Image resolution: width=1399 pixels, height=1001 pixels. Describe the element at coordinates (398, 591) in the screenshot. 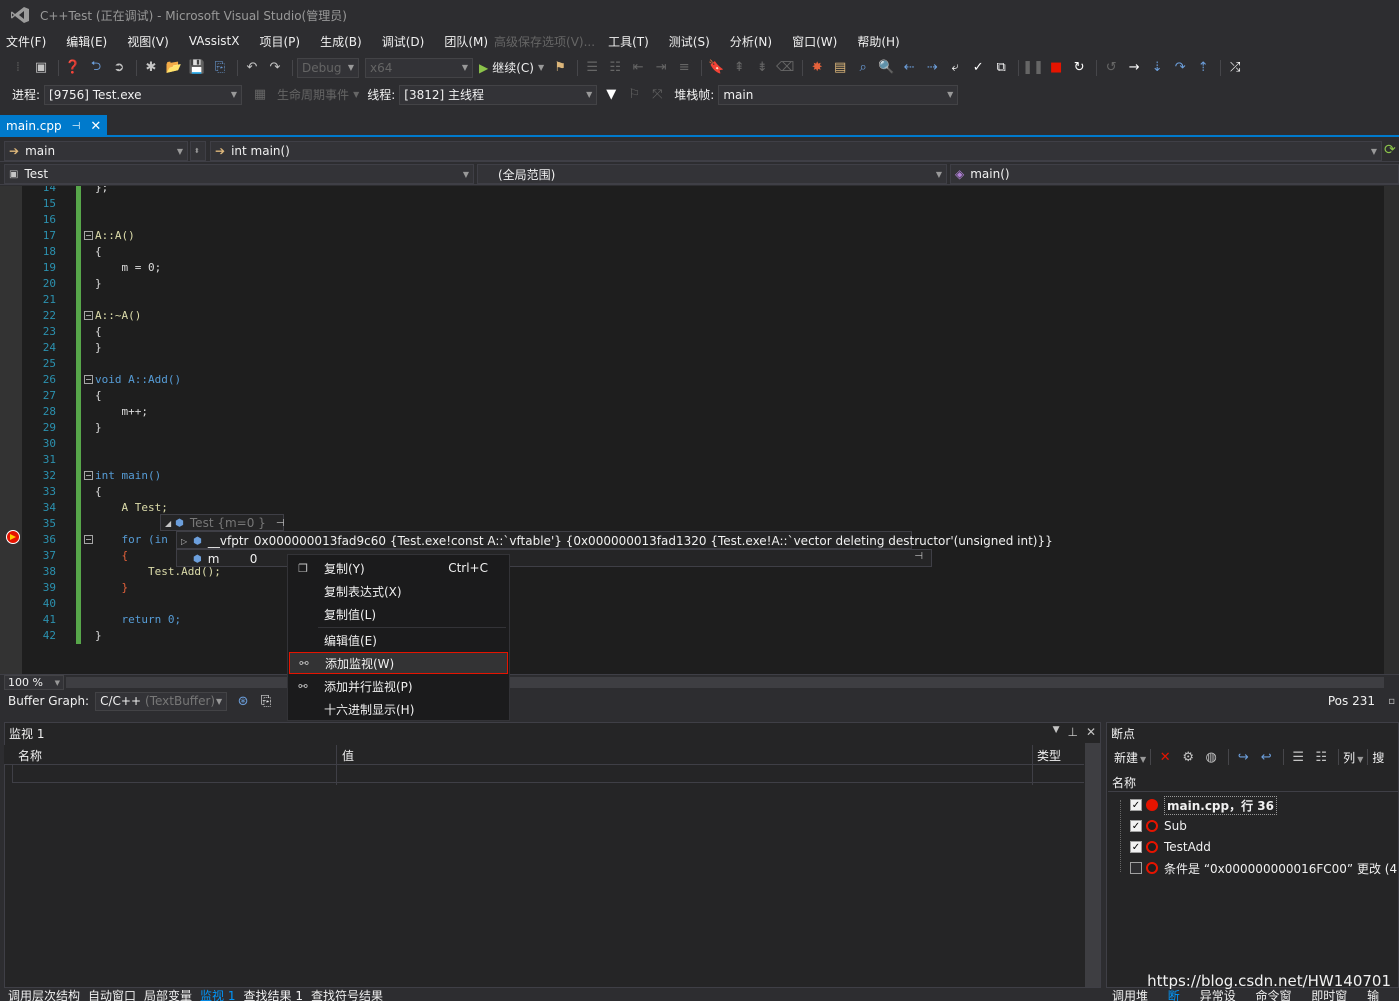

I see `menu-item-copy-expression: 复制表达式(X)` at that location.